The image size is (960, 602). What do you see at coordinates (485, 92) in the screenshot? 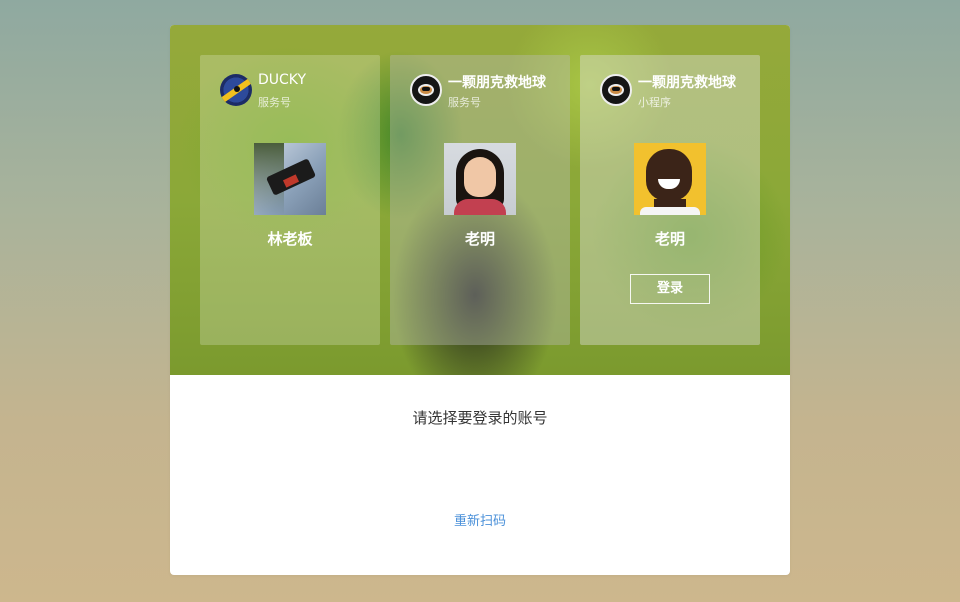
I see `card-header: 一颗朋克救地球 服务号` at bounding box center [485, 92].